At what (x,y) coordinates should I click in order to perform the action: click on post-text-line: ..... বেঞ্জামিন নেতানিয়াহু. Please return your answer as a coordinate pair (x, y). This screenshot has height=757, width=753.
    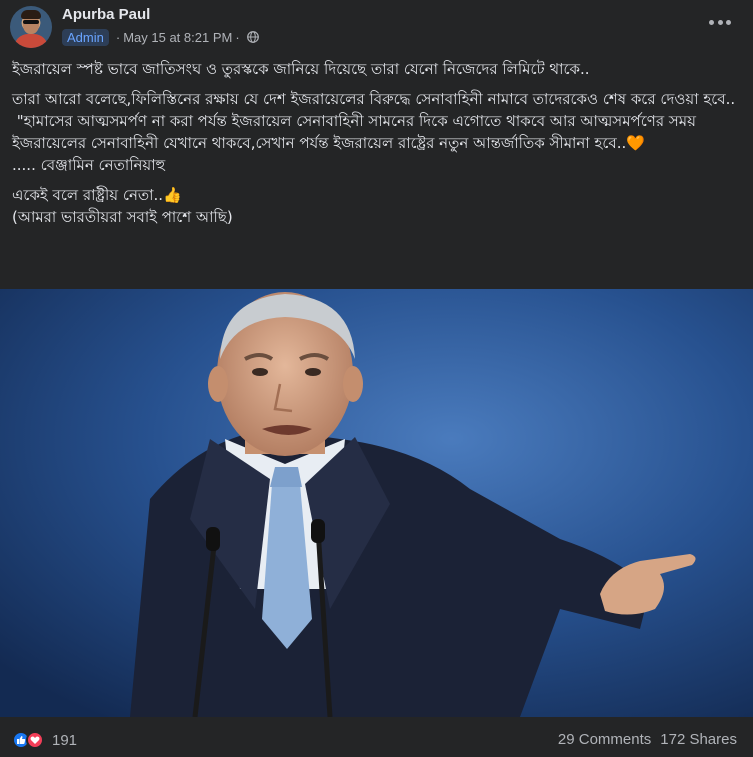
    Looking at the image, I should click on (89, 165).